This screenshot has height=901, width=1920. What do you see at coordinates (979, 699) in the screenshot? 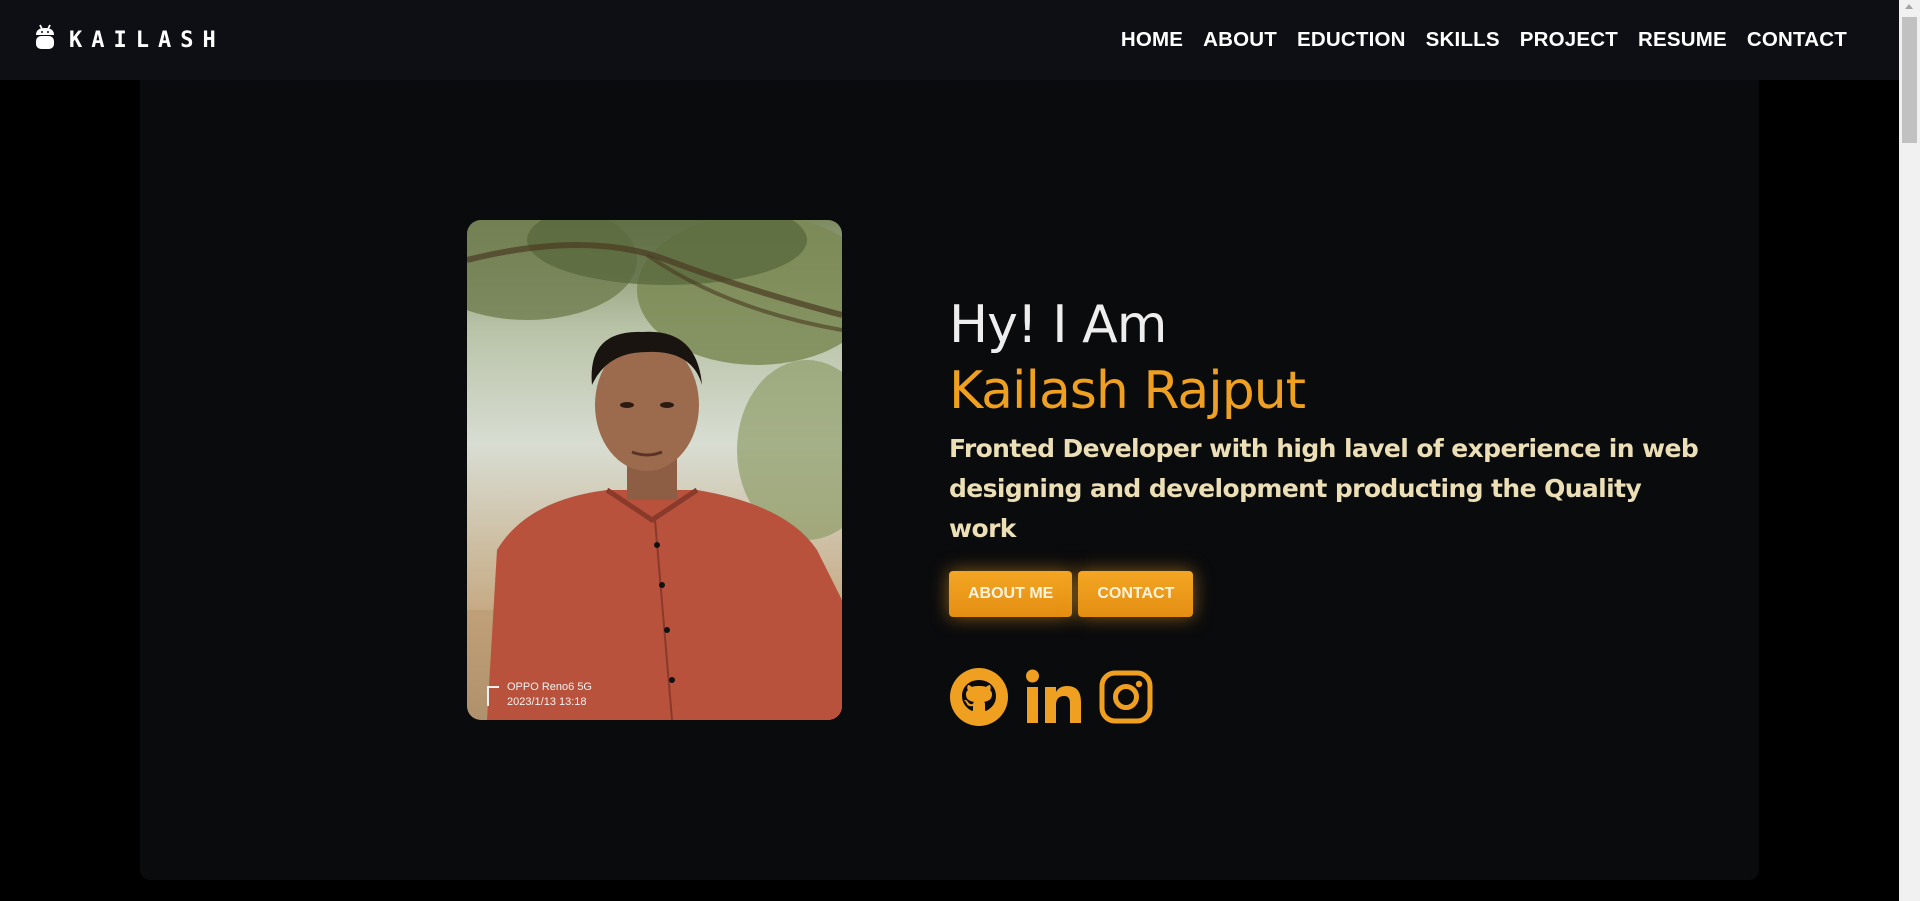
I see `github-icon` at bounding box center [979, 699].